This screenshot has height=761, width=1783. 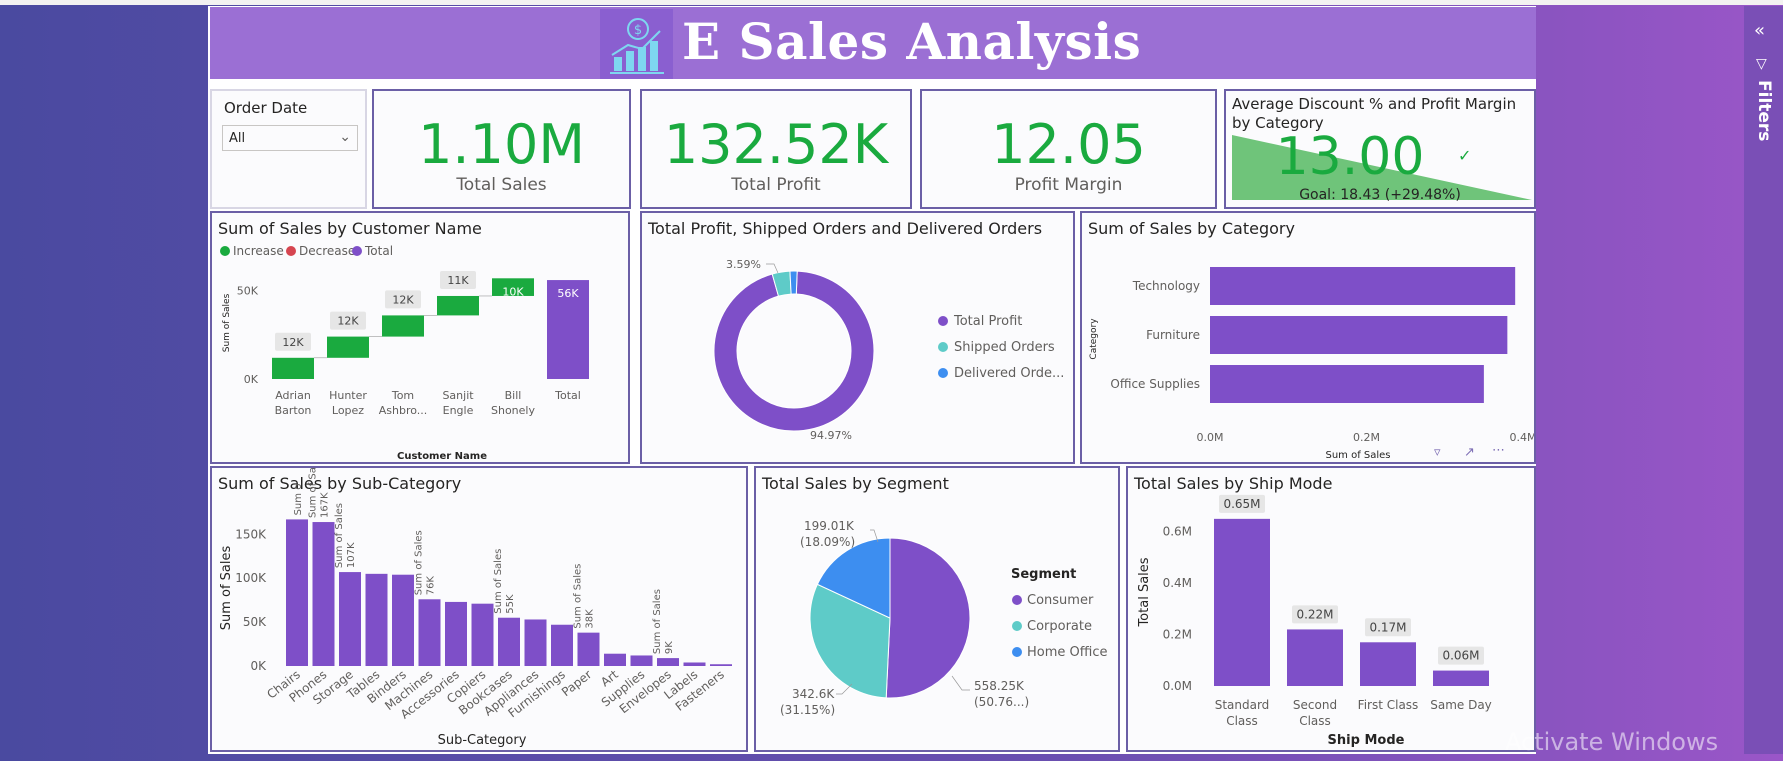 What do you see at coordinates (1366, 437) in the screenshot?
I see `x-tick-label: 0.2M` at bounding box center [1366, 437].